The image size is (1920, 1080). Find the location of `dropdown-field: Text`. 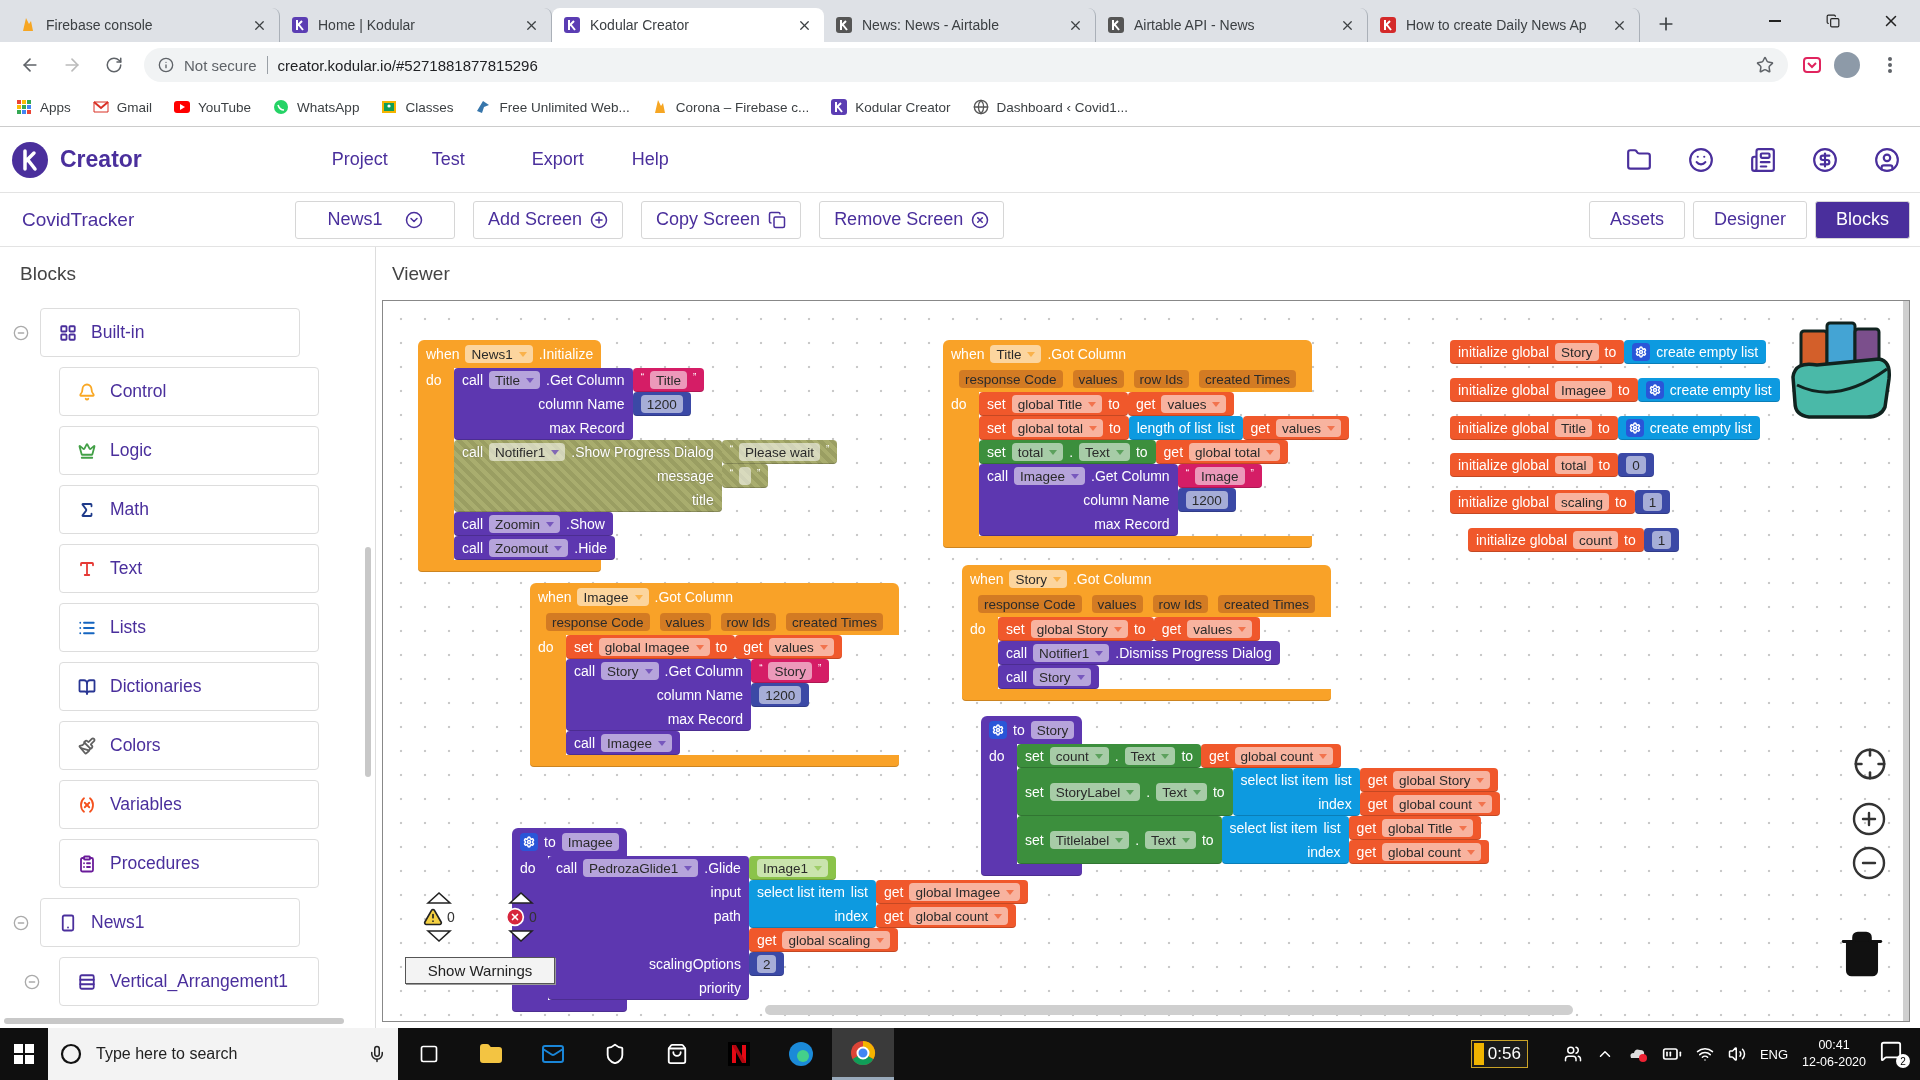

dropdown-field: Text is located at coordinates (1181, 792).